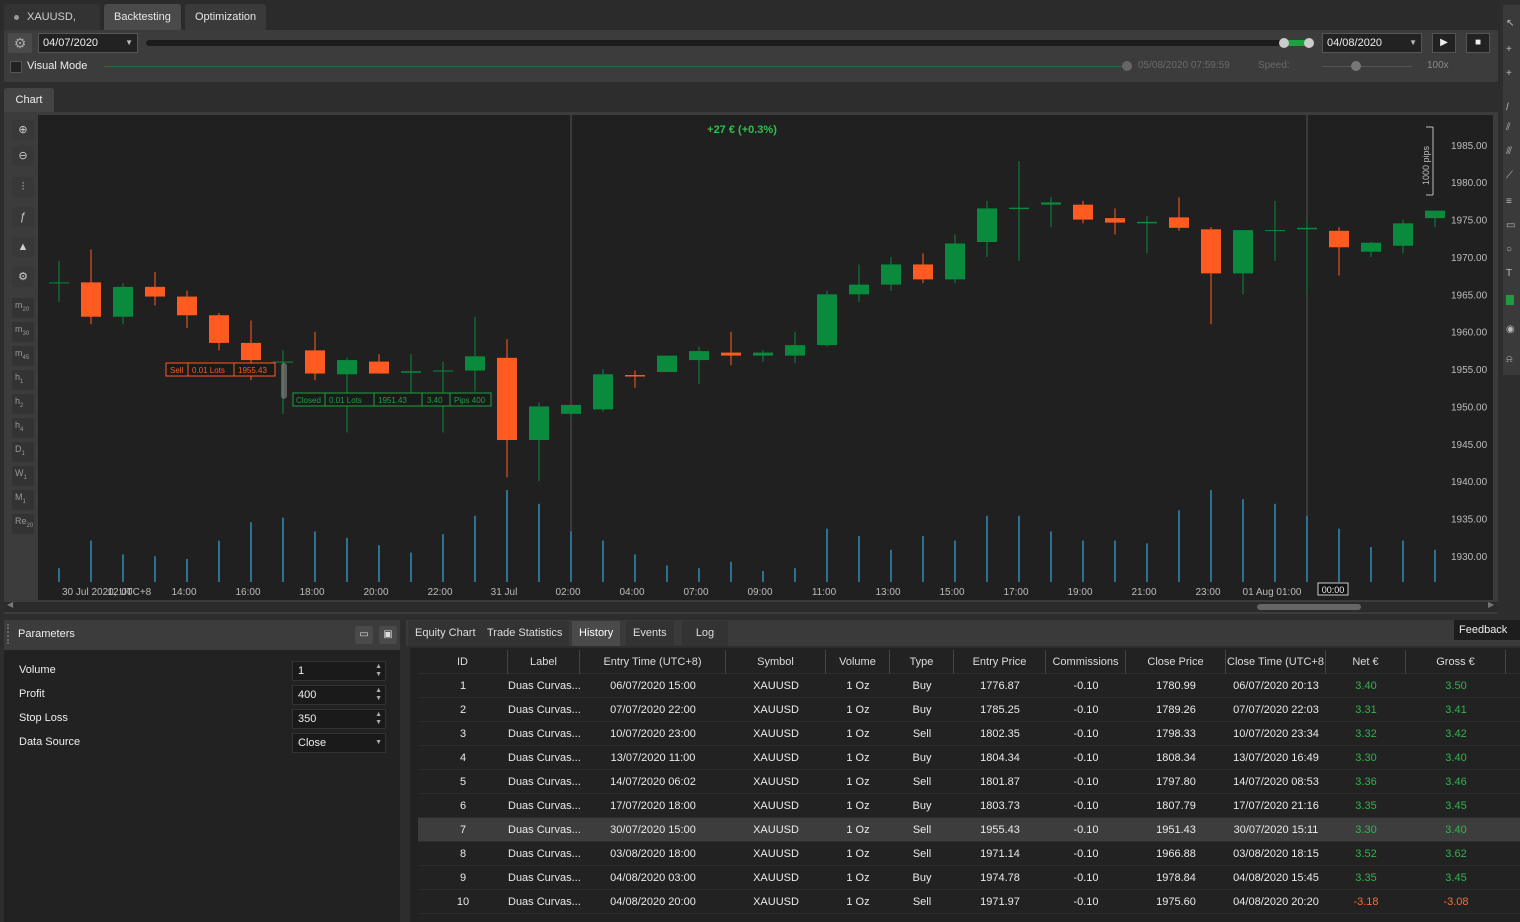 This screenshot has height=922, width=1520. I want to click on column-header: Gross €, so click(1456, 662).